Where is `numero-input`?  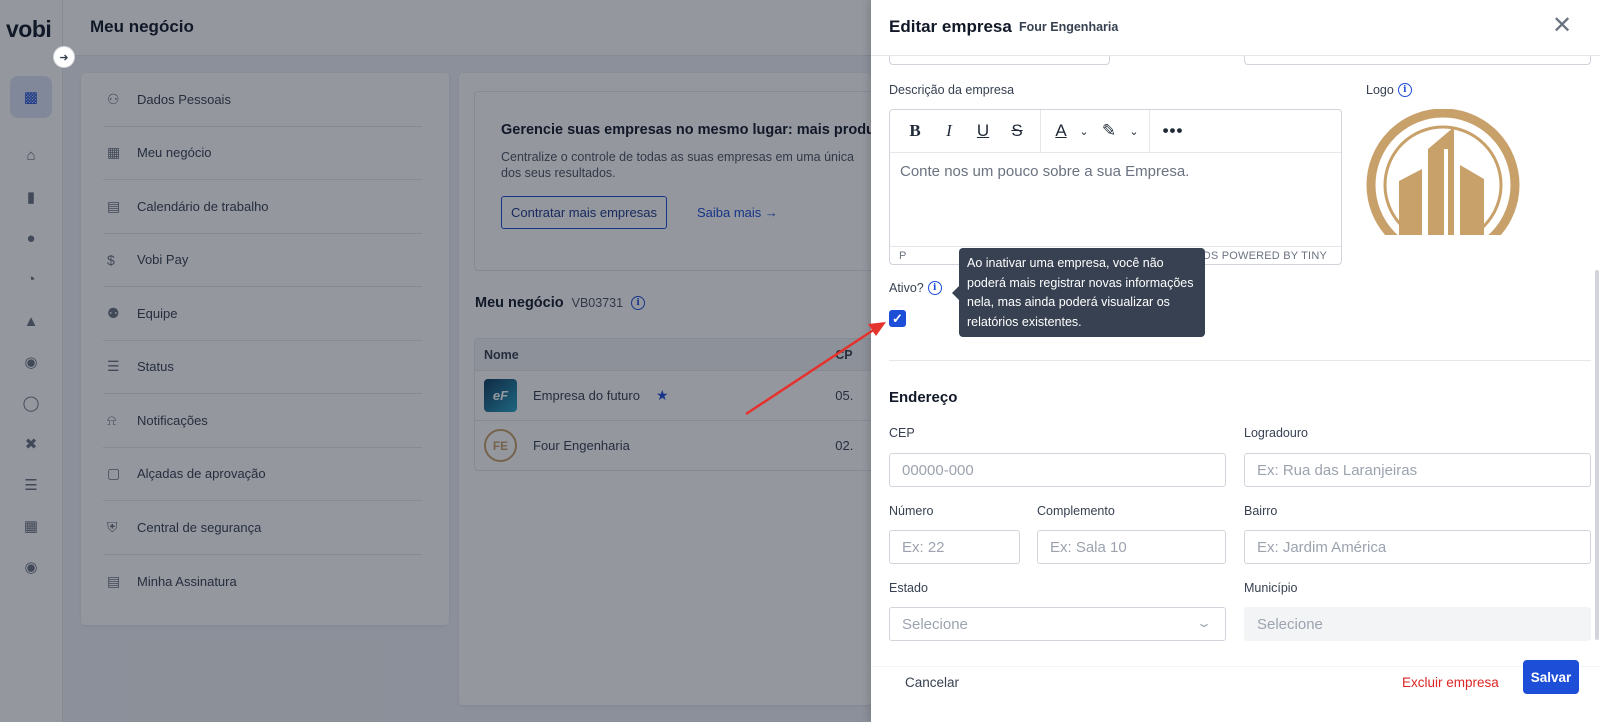 numero-input is located at coordinates (954, 547).